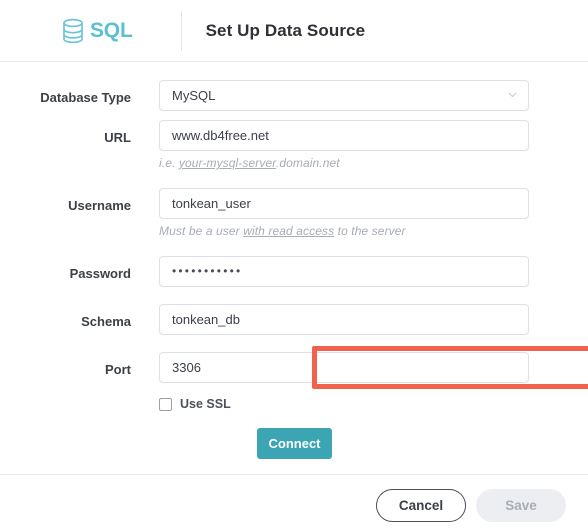 The image size is (588, 530). What do you see at coordinates (294, 443) in the screenshot?
I see `connect-button: Connect` at bounding box center [294, 443].